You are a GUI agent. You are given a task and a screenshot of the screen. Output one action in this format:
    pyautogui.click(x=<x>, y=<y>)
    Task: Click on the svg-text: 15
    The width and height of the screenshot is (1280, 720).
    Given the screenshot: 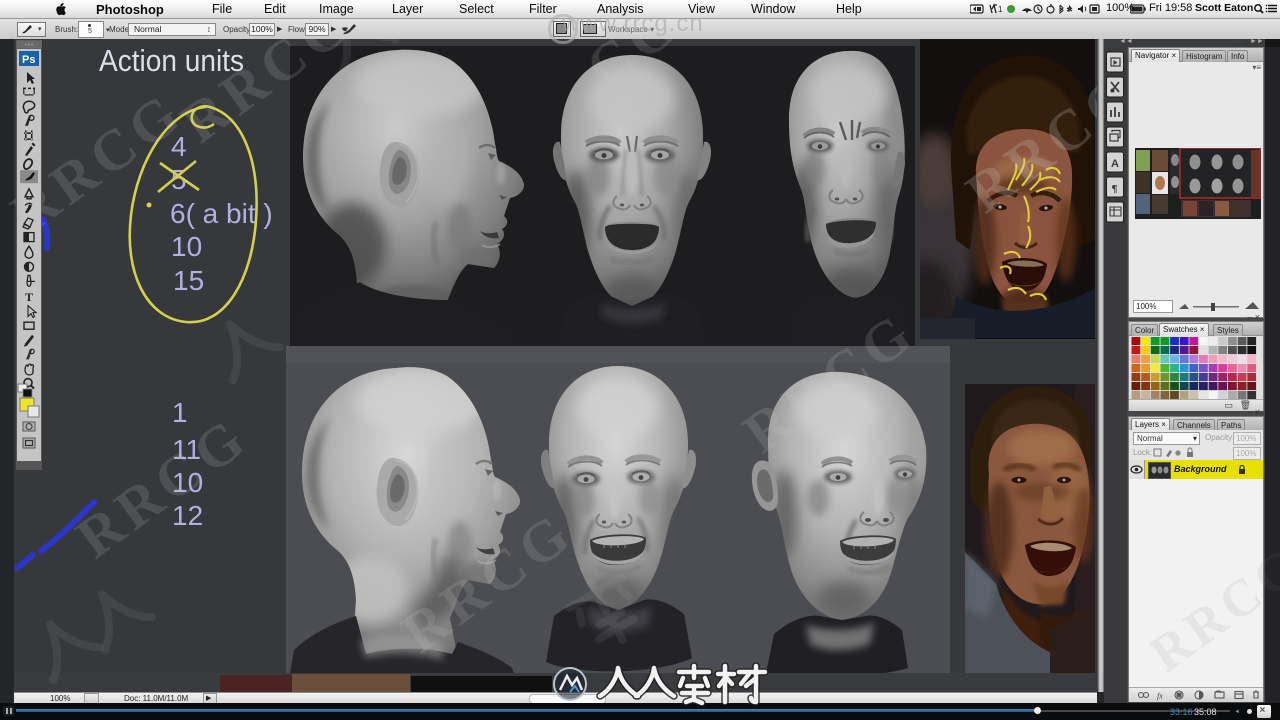 What is the action you would take?
    pyautogui.click(x=188, y=280)
    